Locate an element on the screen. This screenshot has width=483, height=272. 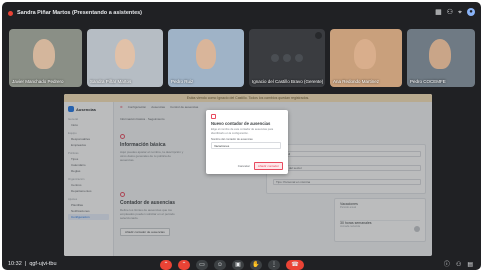
time-label: 10:32 is located at coordinates (15, 264).